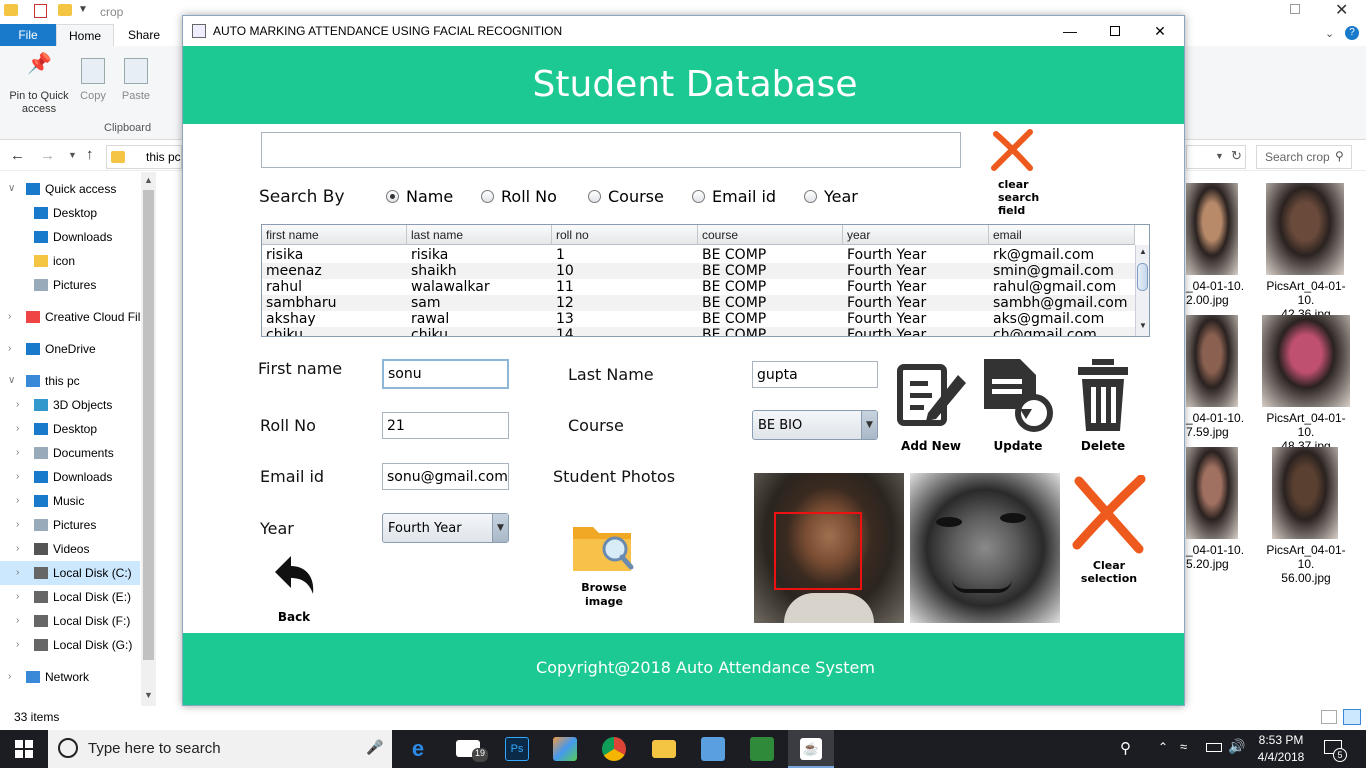 This screenshot has width=1366, height=768. Describe the element at coordinates (815, 425) in the screenshot. I see `course-select: BE BIO ▼` at that location.